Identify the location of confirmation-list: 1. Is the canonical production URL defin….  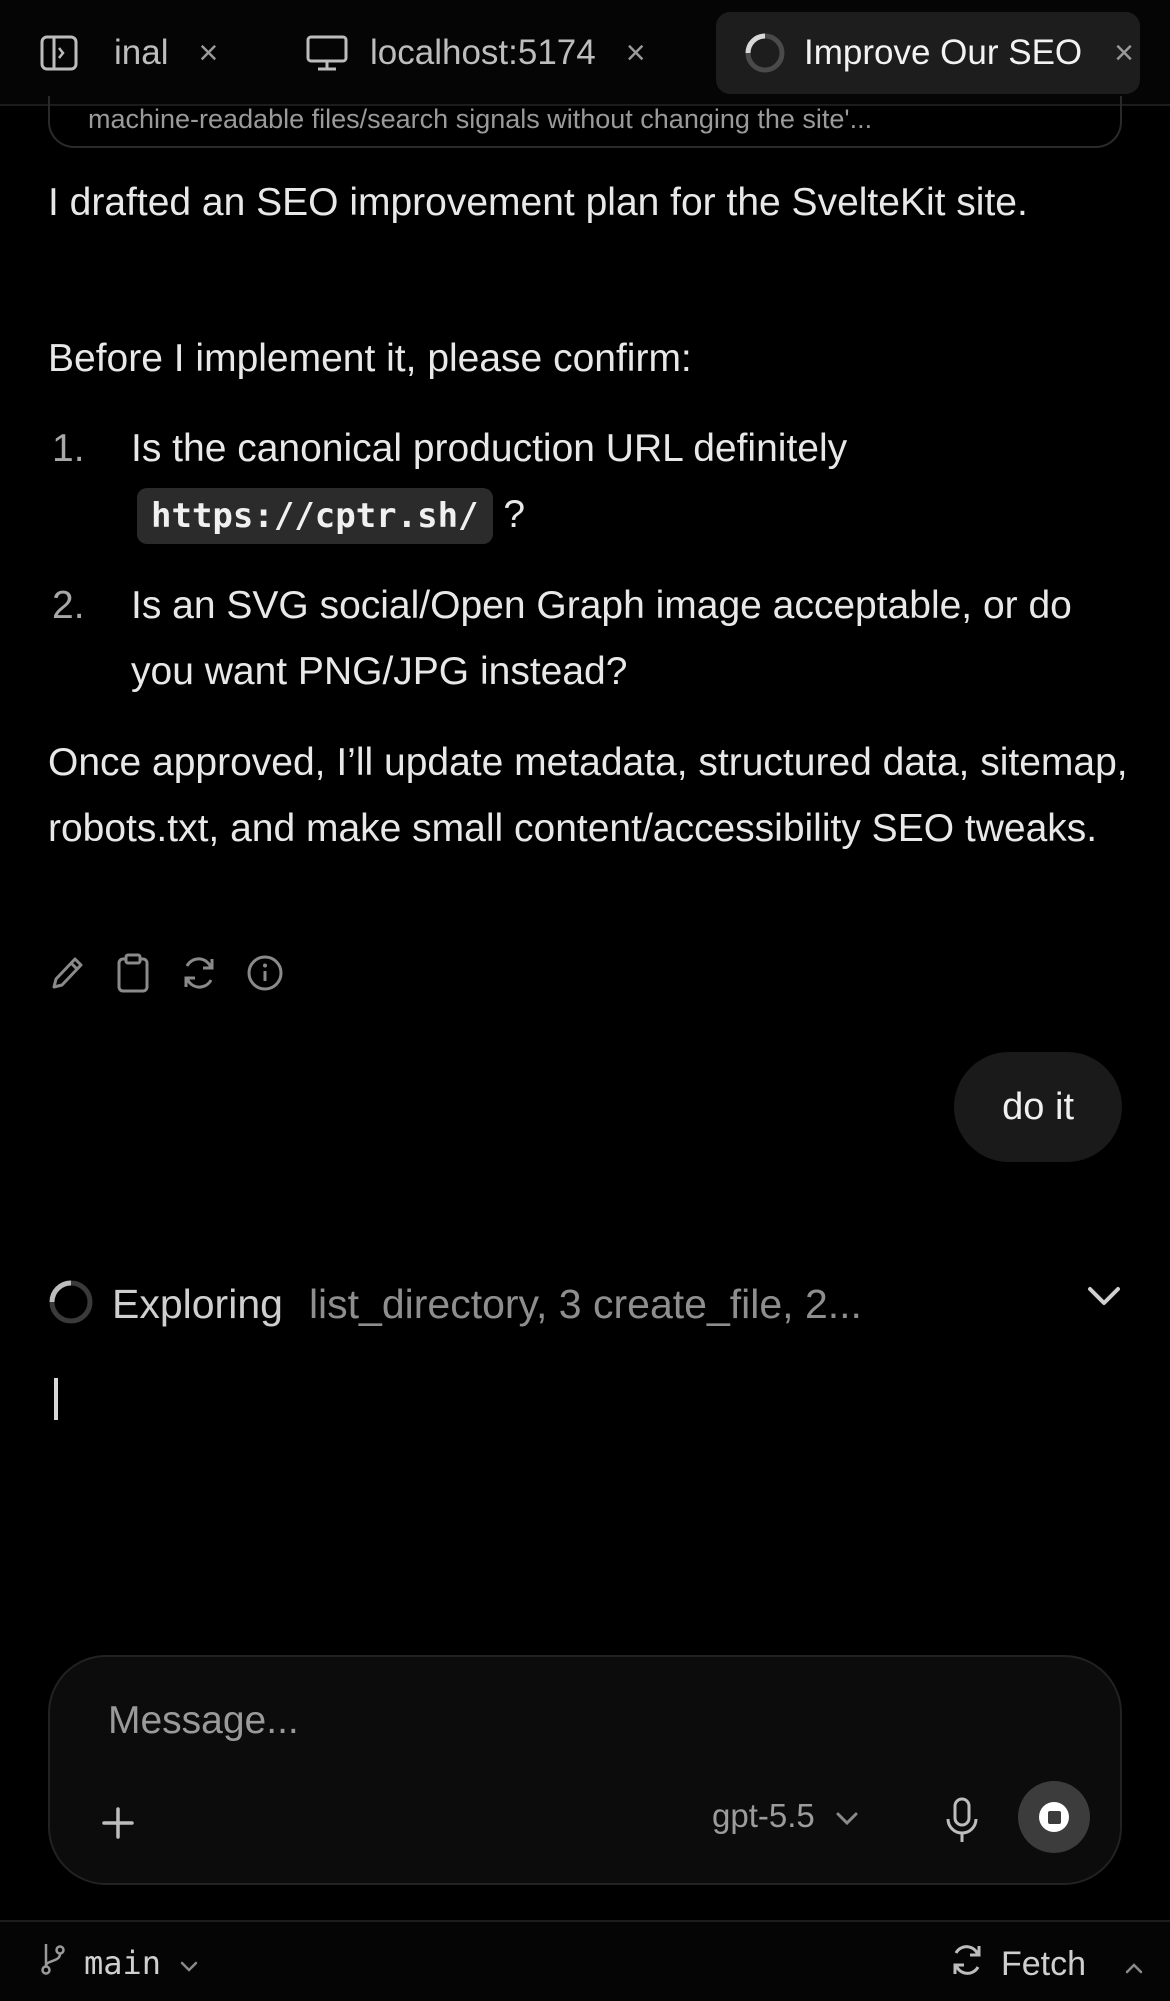
(593, 572).